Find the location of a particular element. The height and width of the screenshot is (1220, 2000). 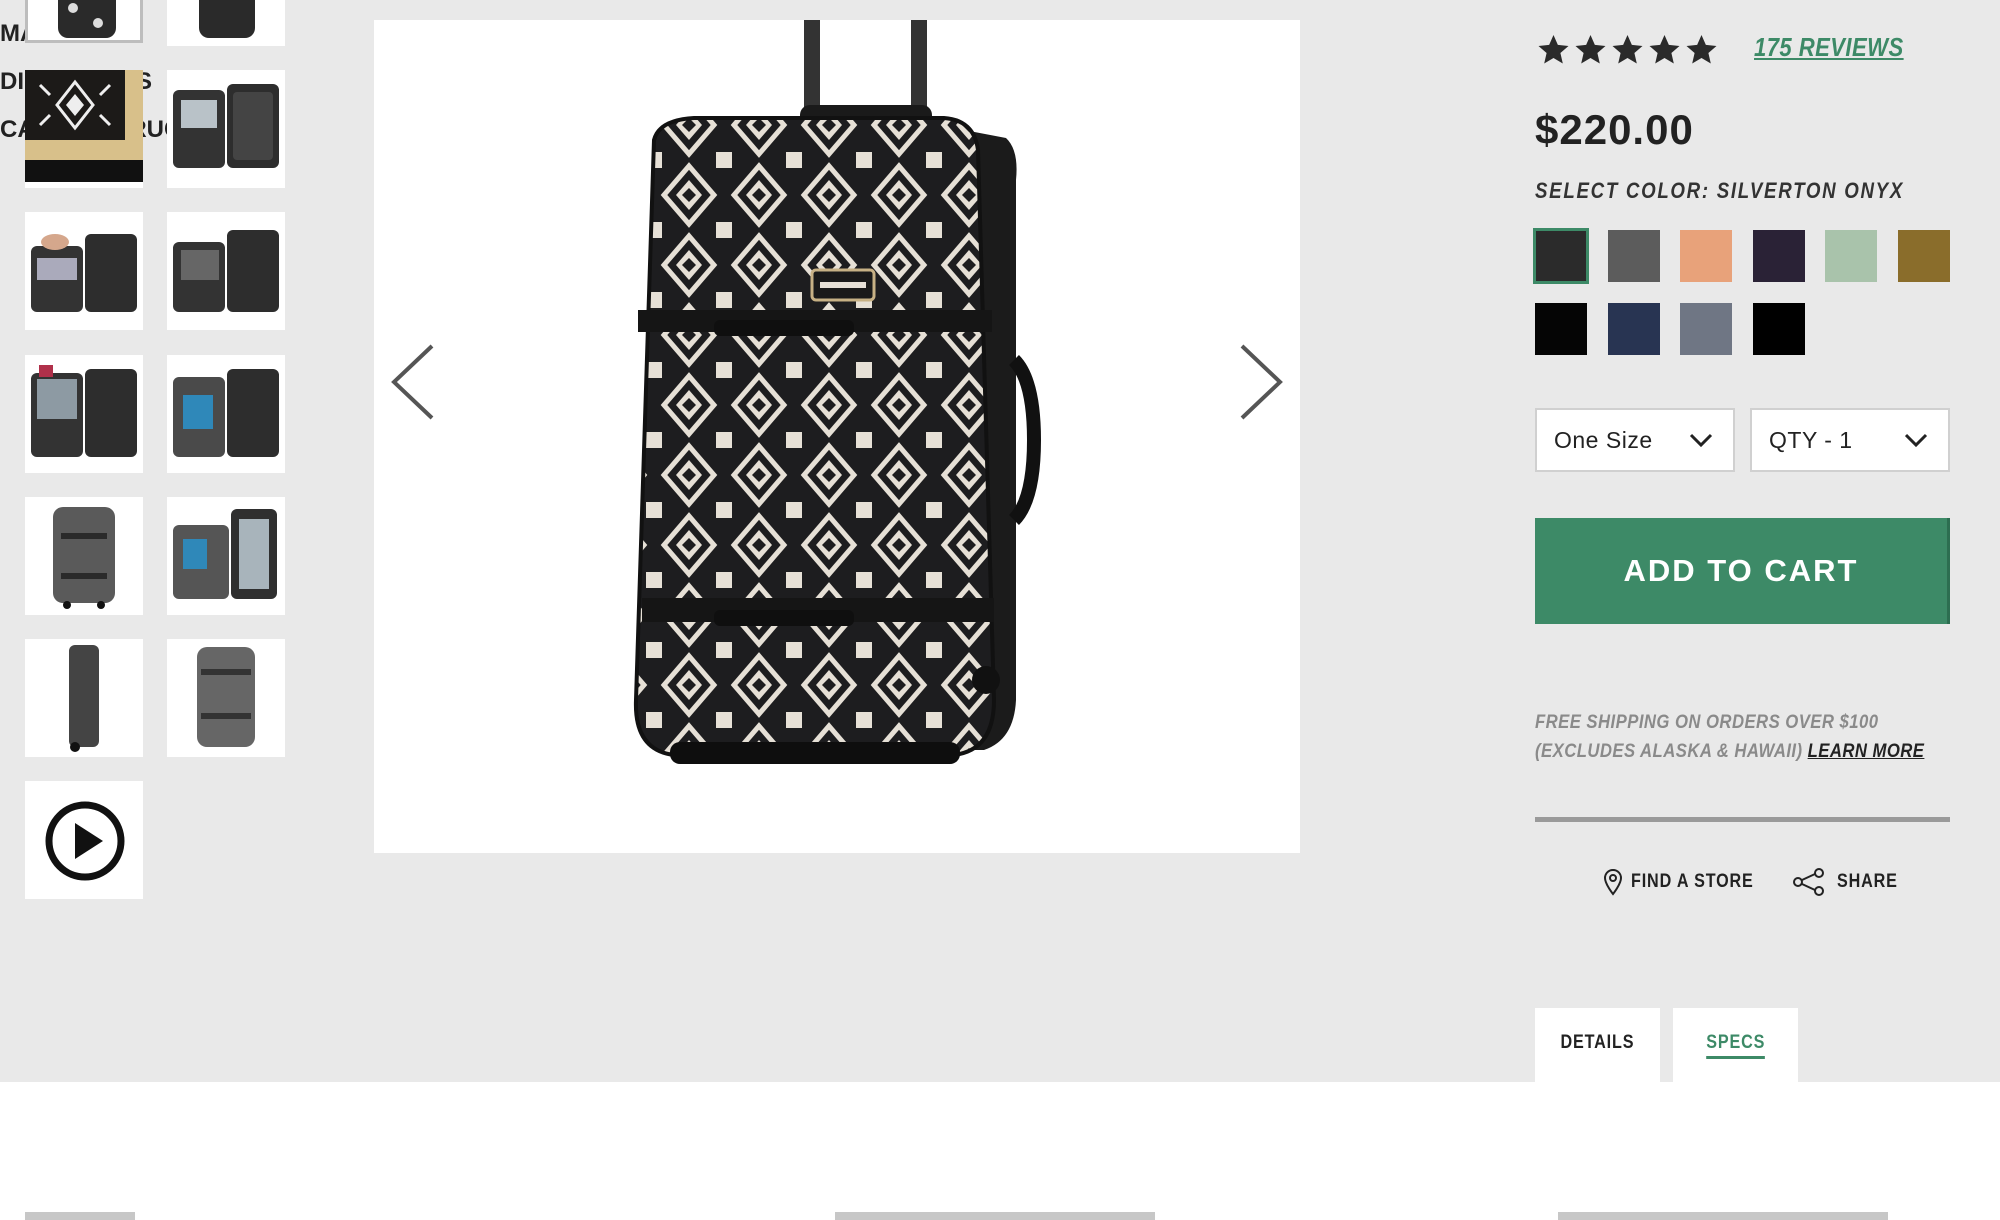

tab-specs: SPECS is located at coordinates (1735, 1045).